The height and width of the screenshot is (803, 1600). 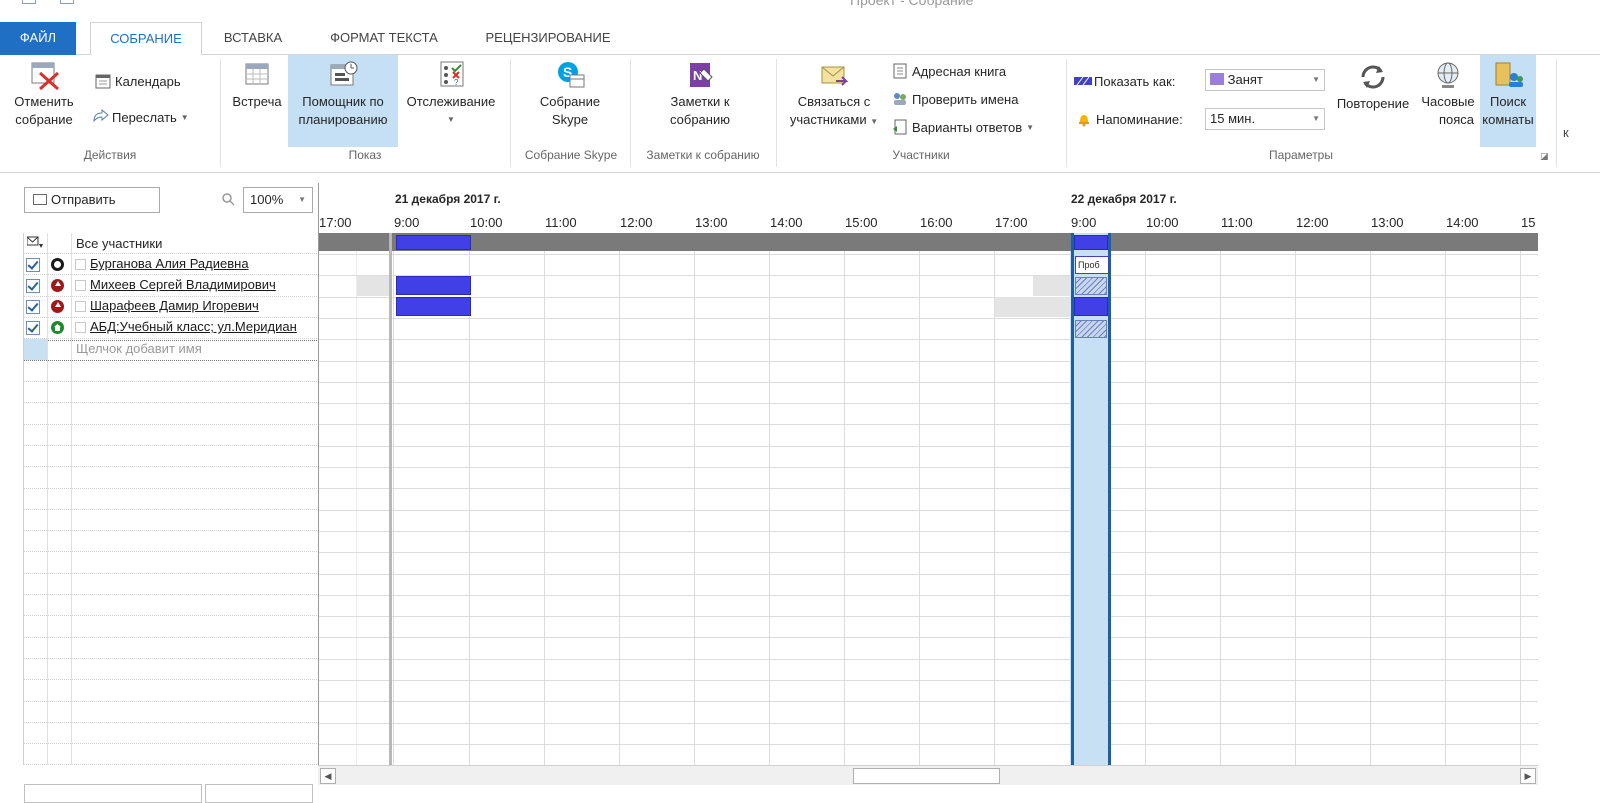 What do you see at coordinates (257, 101) in the screenshot?
I see `meeting-view-button: Встреча` at bounding box center [257, 101].